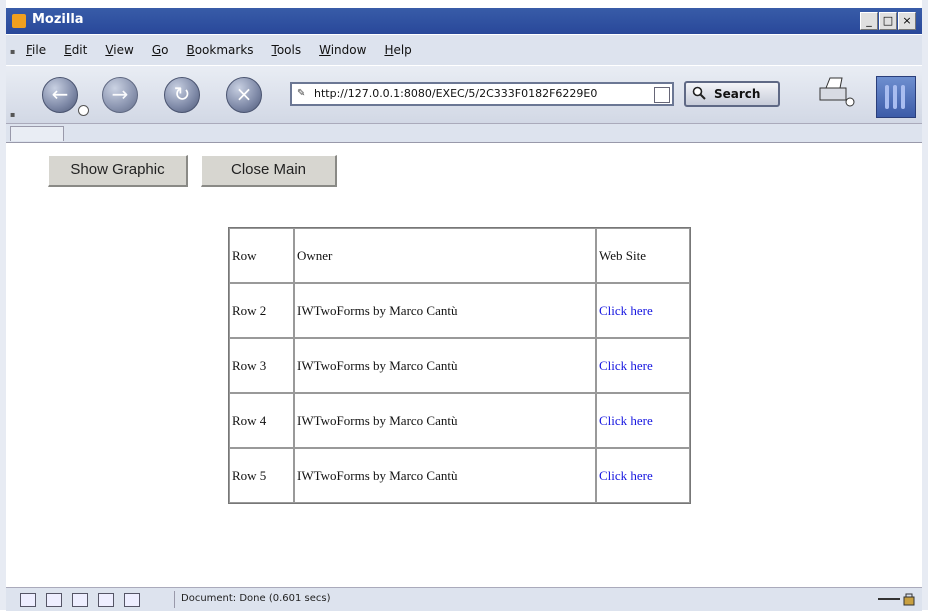 This screenshot has height=611, width=928. What do you see at coordinates (261, 420) in the screenshot?
I see `row-cell: Row 4` at bounding box center [261, 420].